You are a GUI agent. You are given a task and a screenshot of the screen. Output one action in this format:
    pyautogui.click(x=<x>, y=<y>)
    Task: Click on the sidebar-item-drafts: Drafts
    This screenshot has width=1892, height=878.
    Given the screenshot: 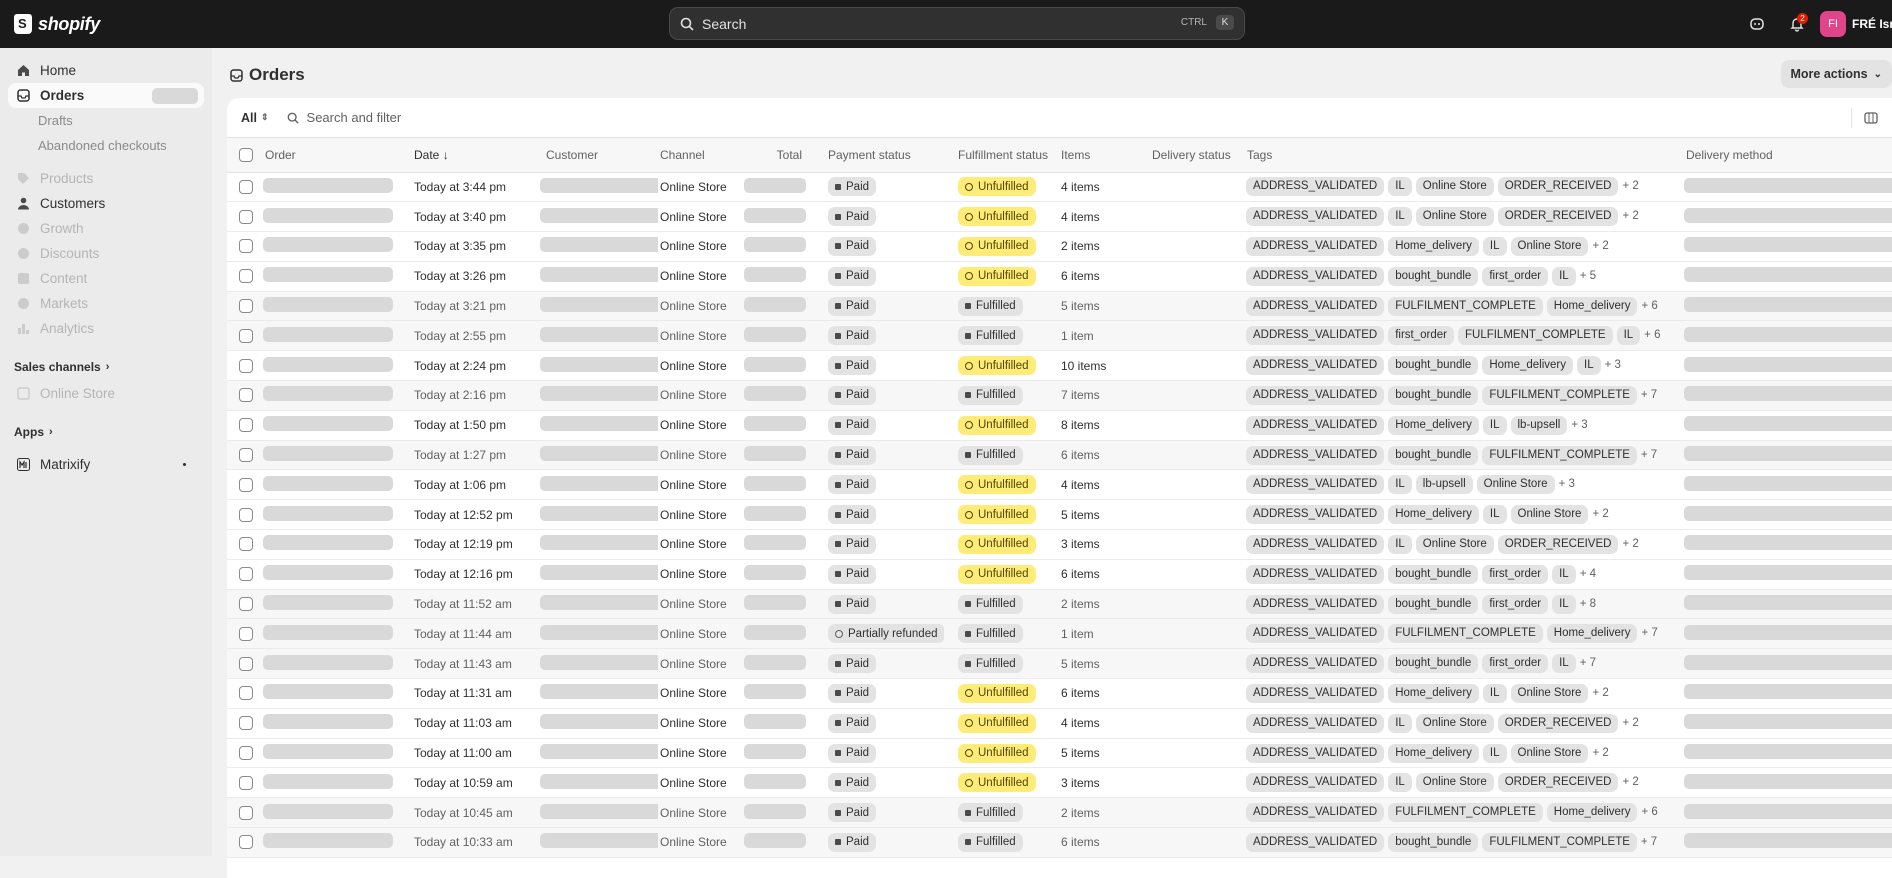 What is the action you would take?
    pyautogui.click(x=106, y=120)
    